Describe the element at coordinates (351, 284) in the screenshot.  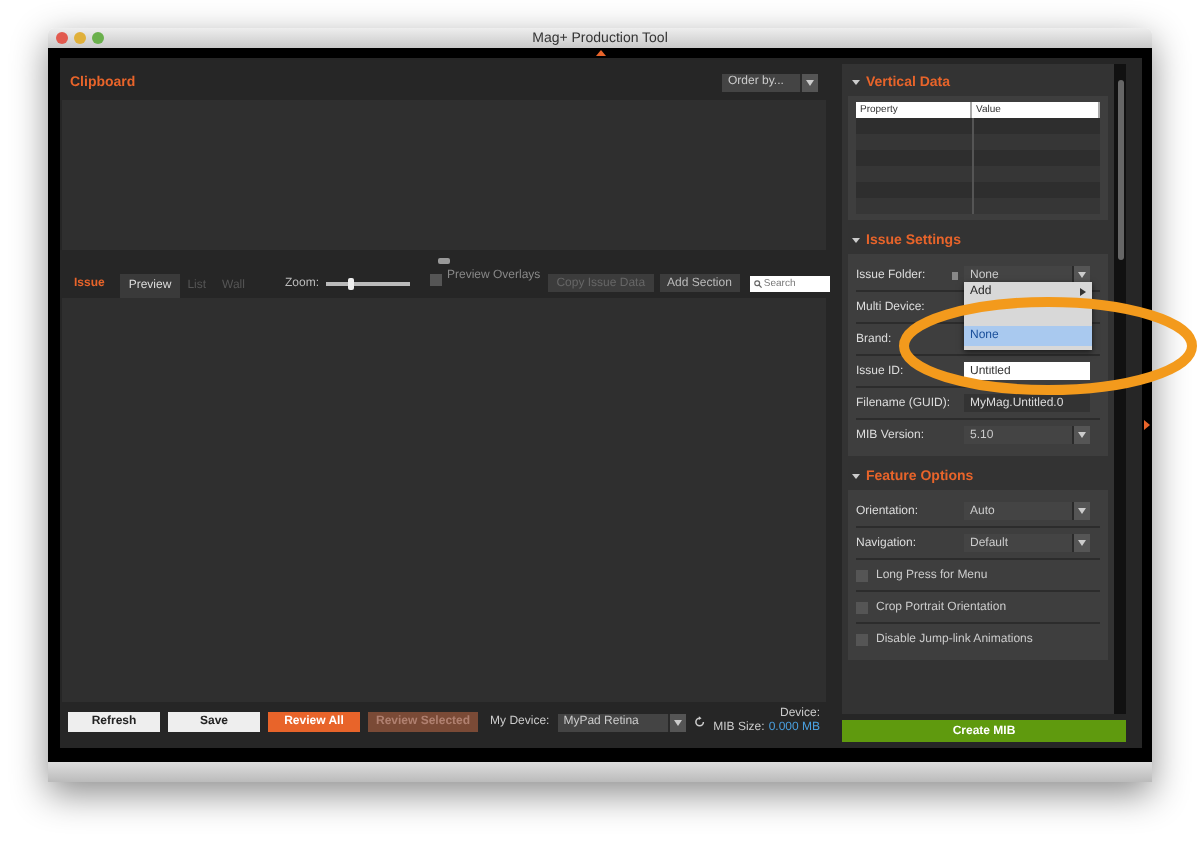
I see `slider-thumb` at that location.